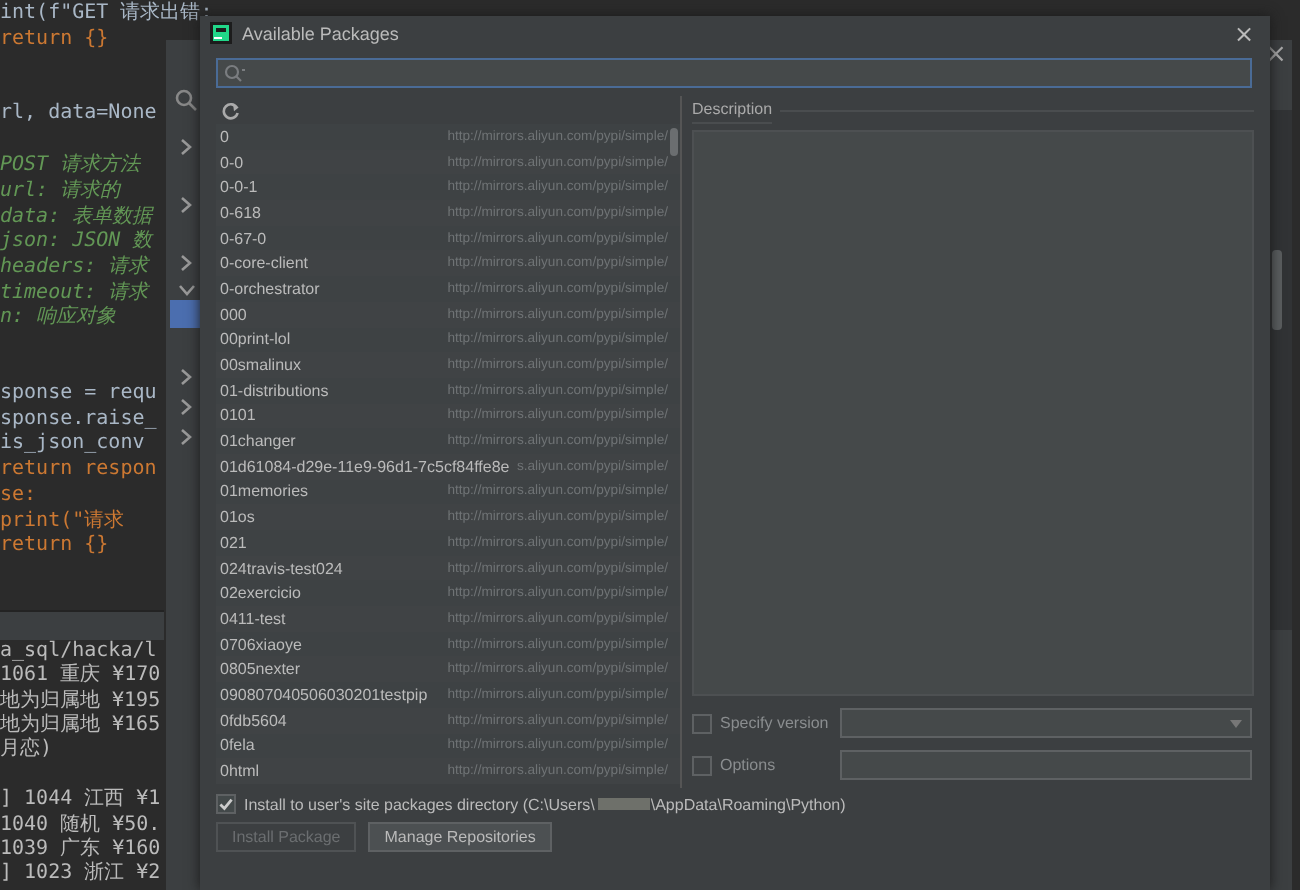 The image size is (1300, 890). I want to click on console-line: 1040 随机 ¥50., so click(80, 825).